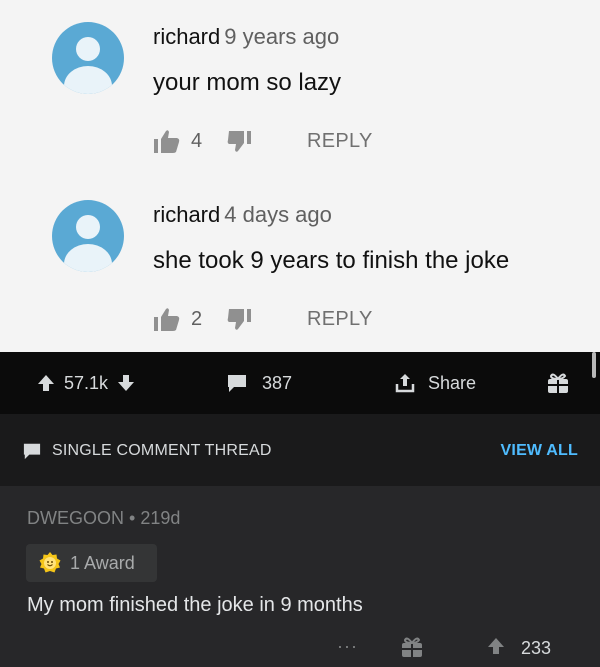 This screenshot has height=667, width=600. What do you see at coordinates (300, 383) in the screenshot?
I see `post-action-bar: 57.1k 387 Share` at bounding box center [300, 383].